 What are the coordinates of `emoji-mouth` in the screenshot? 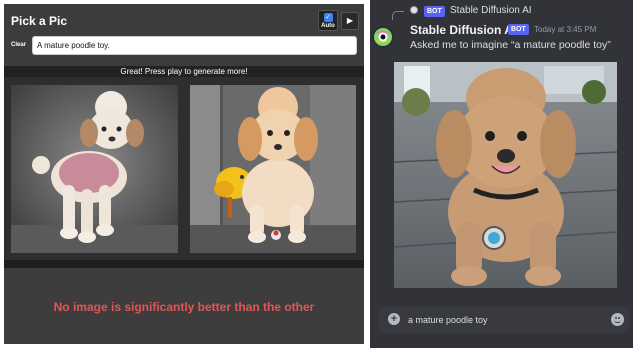 It's located at (617, 321).